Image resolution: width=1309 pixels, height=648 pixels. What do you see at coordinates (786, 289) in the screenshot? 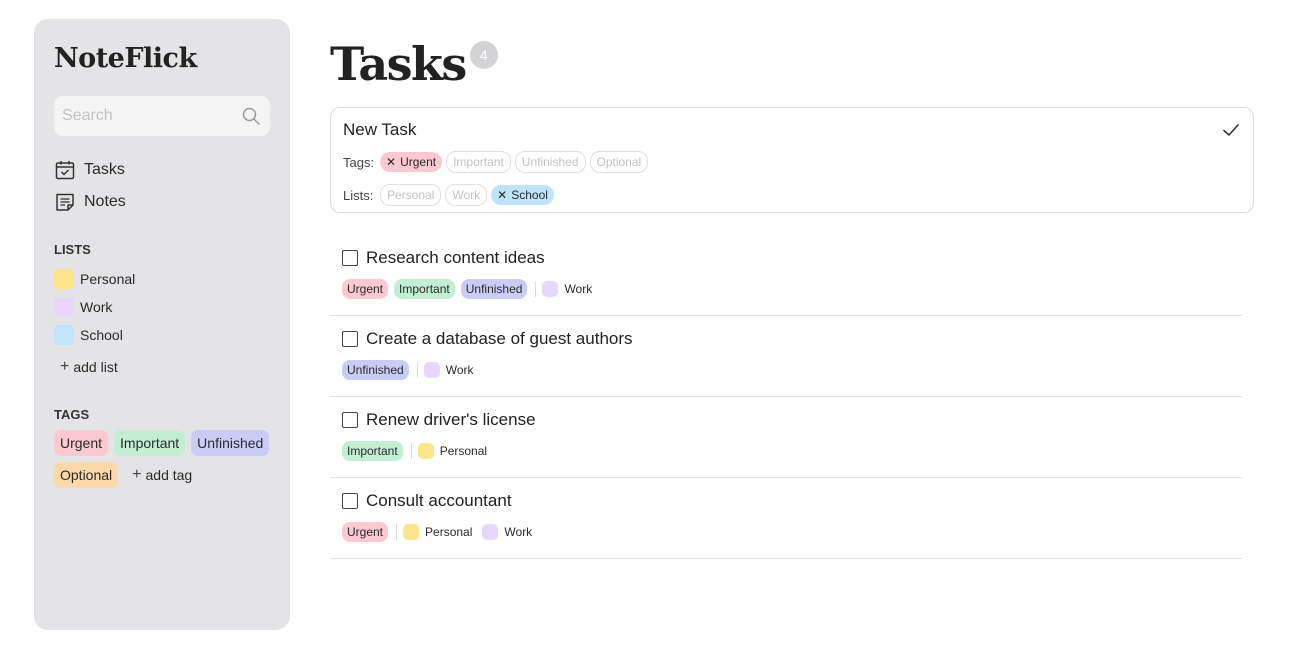
I see `task-meta: Urgent Important Unfinished Work` at bounding box center [786, 289].